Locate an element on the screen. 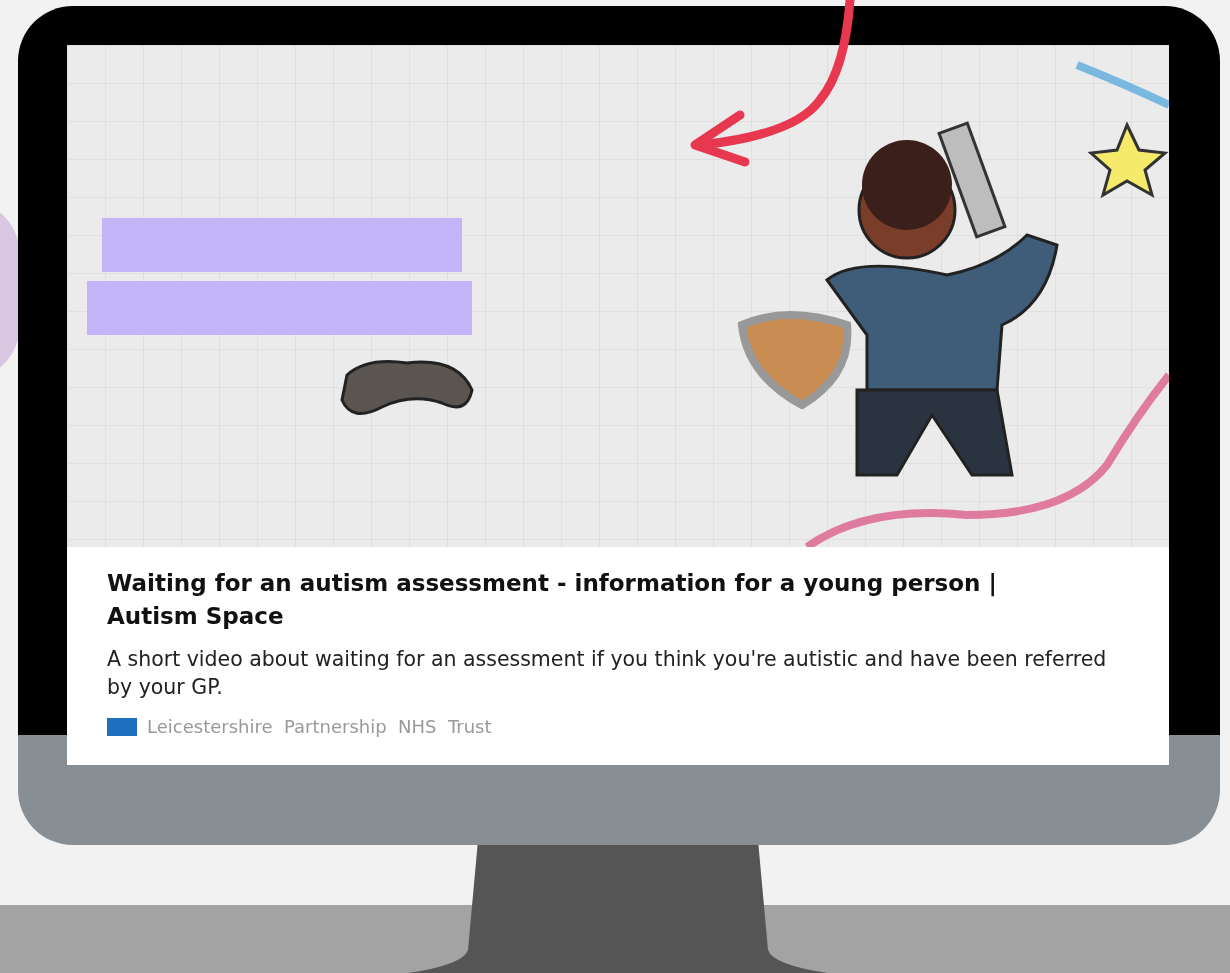 Image resolution: width=1230 pixels, height=973 pixels. logo-icon is located at coordinates (122, 726).